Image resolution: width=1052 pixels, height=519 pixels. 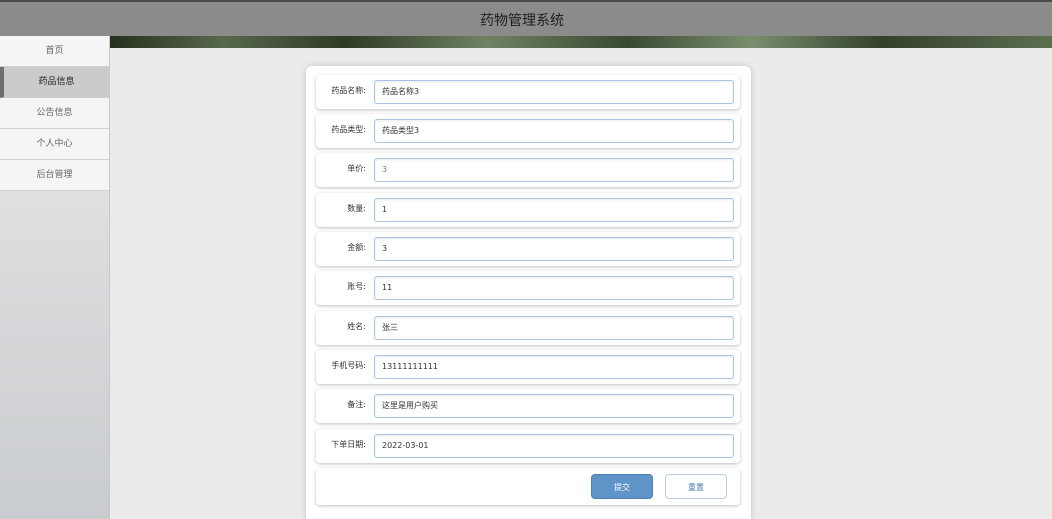 What do you see at coordinates (348, 129) in the screenshot?
I see `field-label: 药品类型:` at bounding box center [348, 129].